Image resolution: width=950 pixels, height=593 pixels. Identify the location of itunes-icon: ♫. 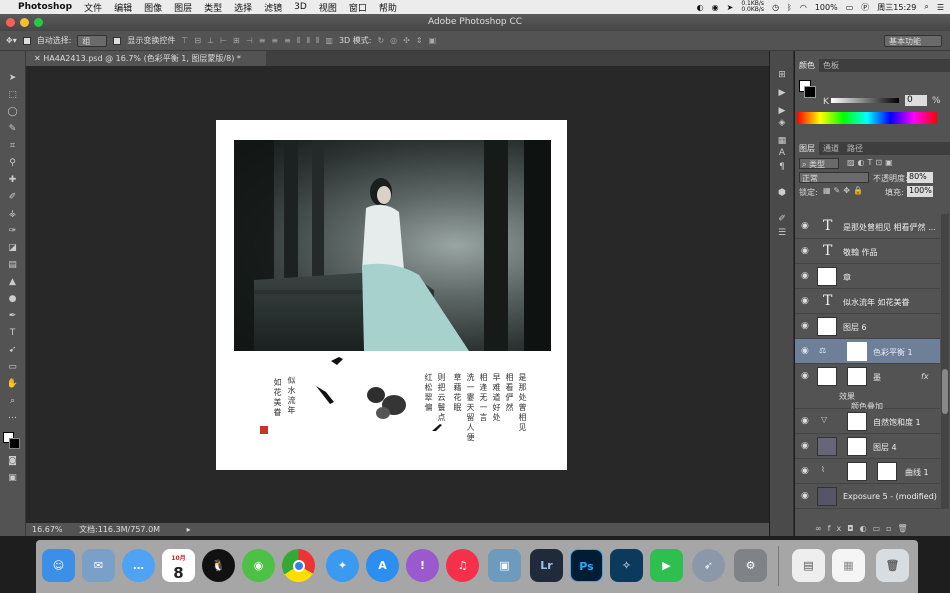
(462, 565).